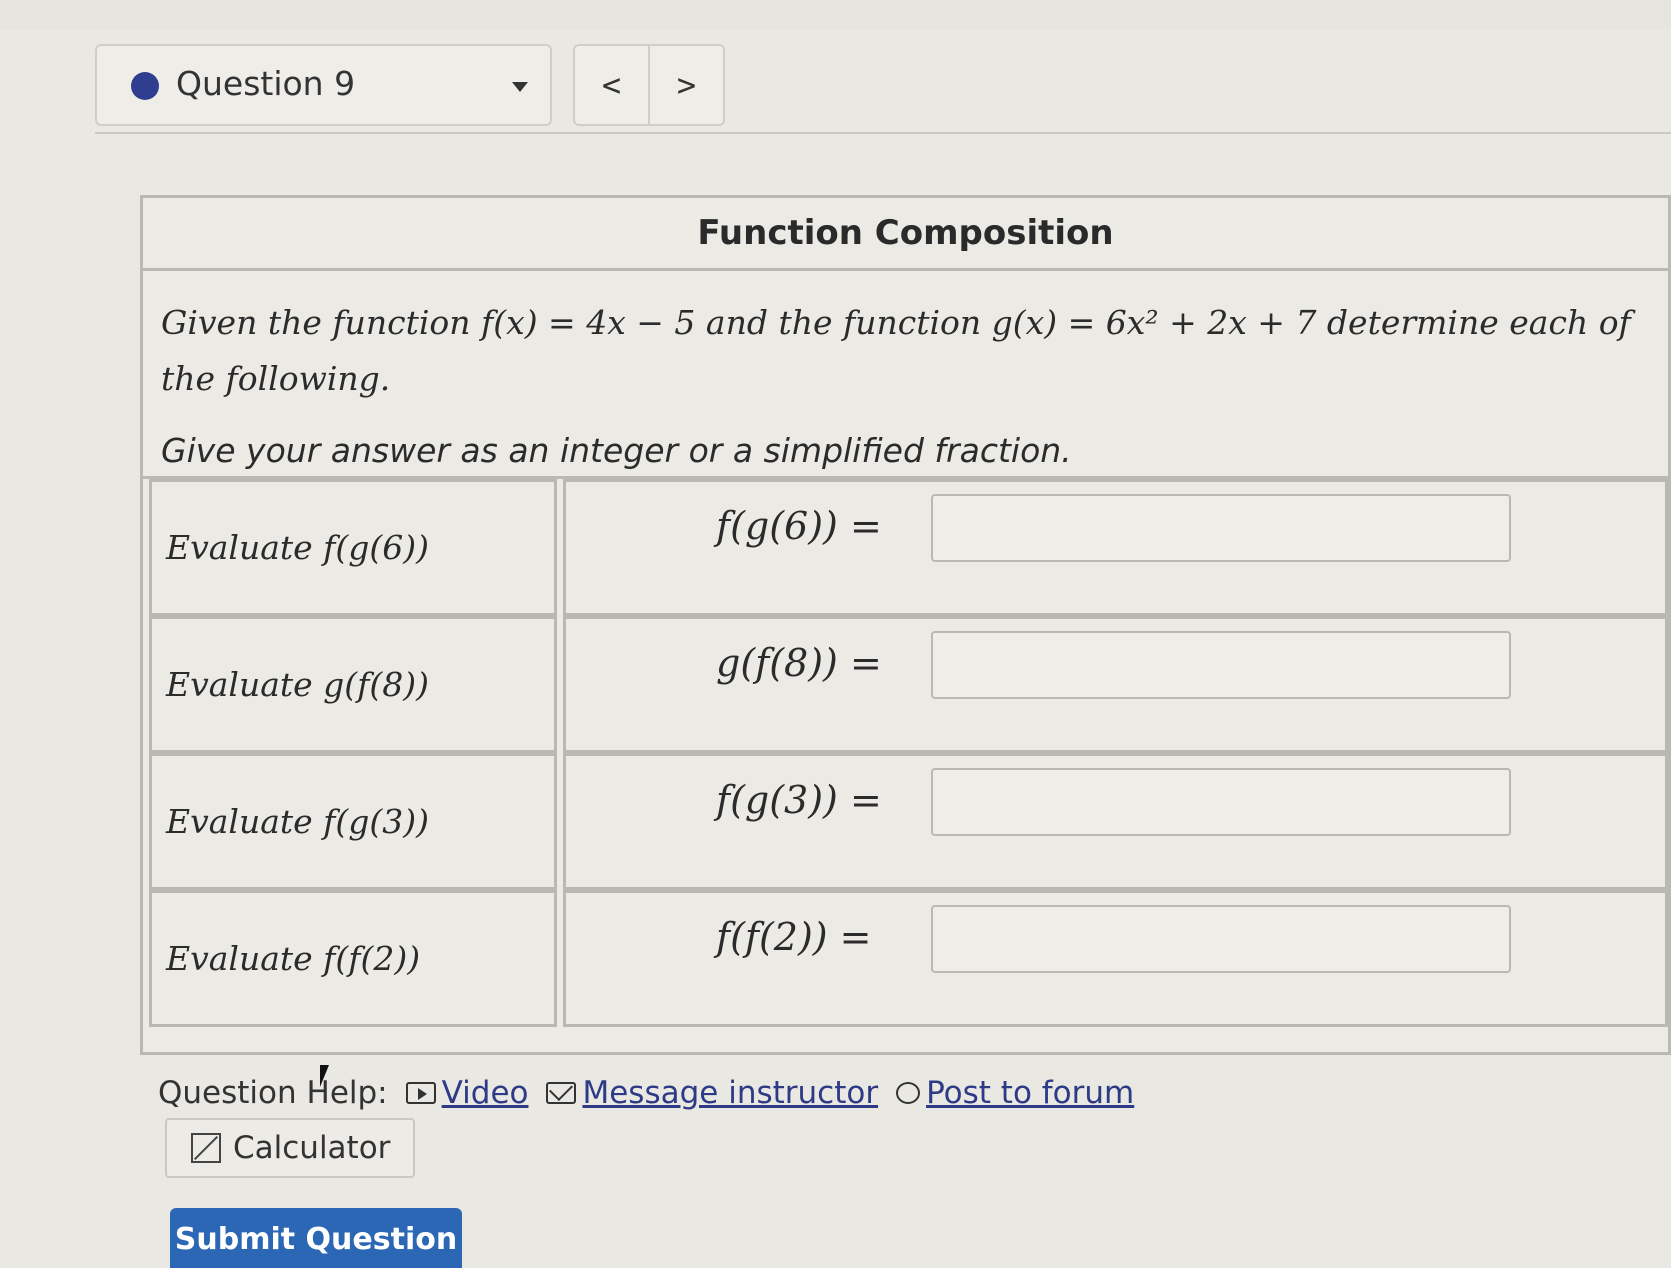 The image size is (1671, 1268). I want to click on row-expression: f(g(3)) =, so click(799, 800).